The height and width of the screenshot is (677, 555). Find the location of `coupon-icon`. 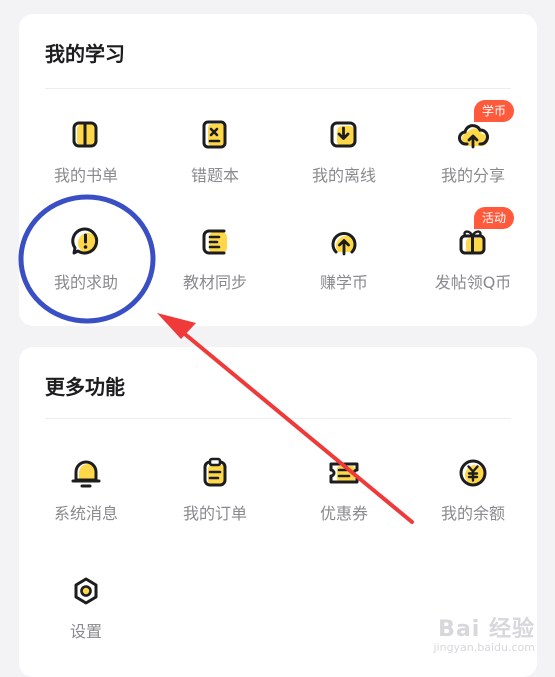

coupon-icon is located at coordinates (344, 473).